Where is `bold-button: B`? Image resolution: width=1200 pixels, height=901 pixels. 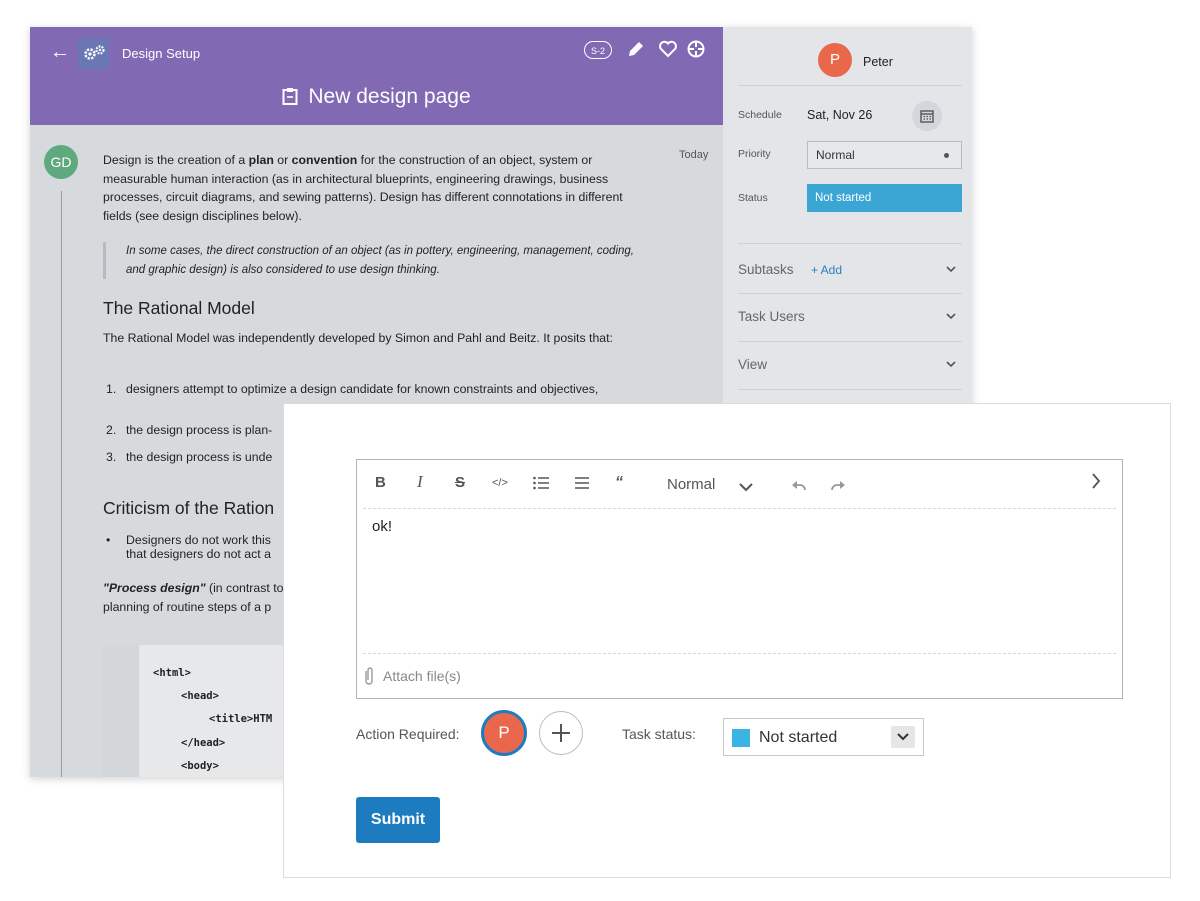 bold-button: B is located at coordinates (380, 484).